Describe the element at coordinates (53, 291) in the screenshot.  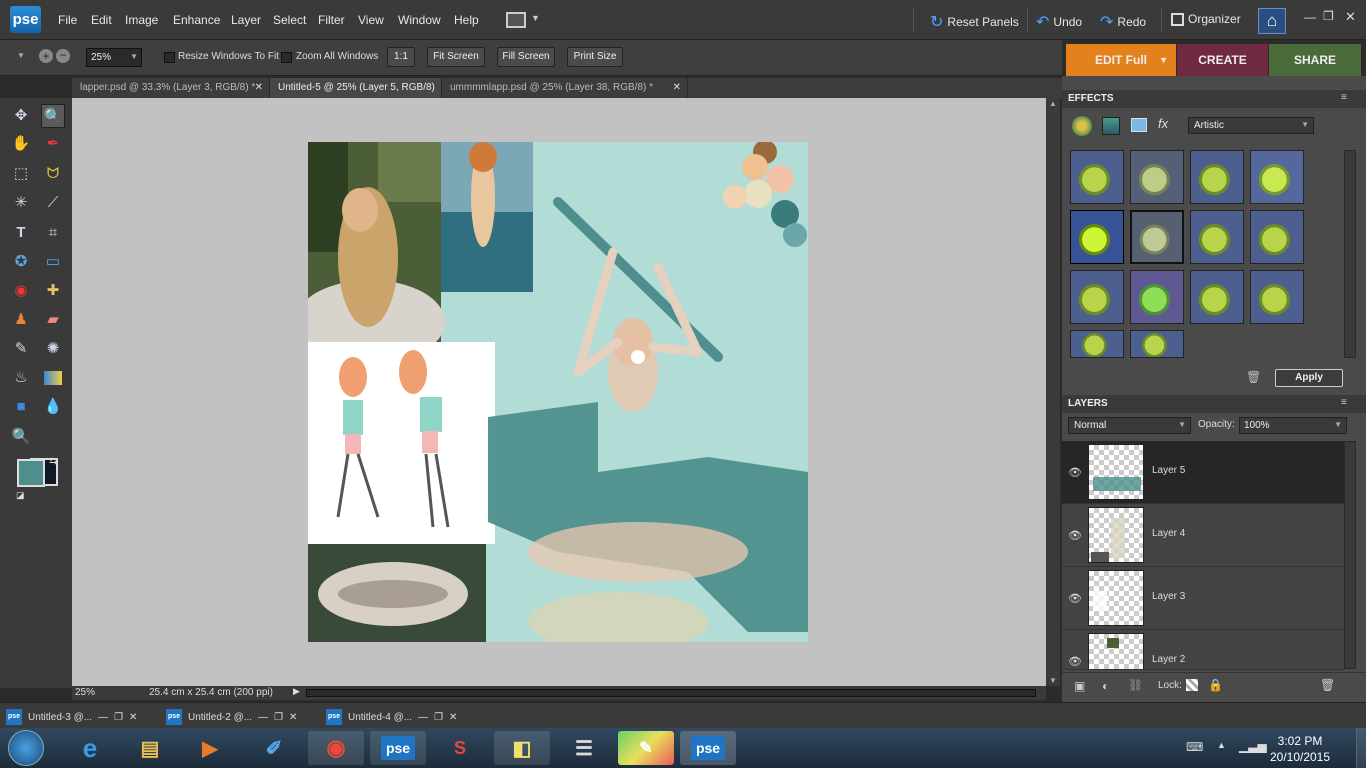
I see `healing-brush-icon: ✚` at that location.